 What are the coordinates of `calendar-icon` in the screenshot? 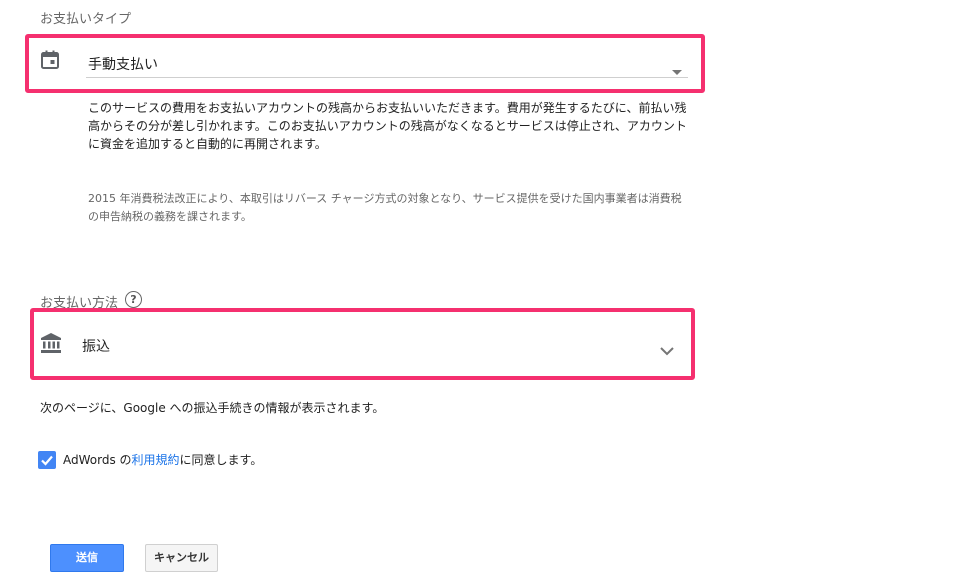 It's located at (50, 62).